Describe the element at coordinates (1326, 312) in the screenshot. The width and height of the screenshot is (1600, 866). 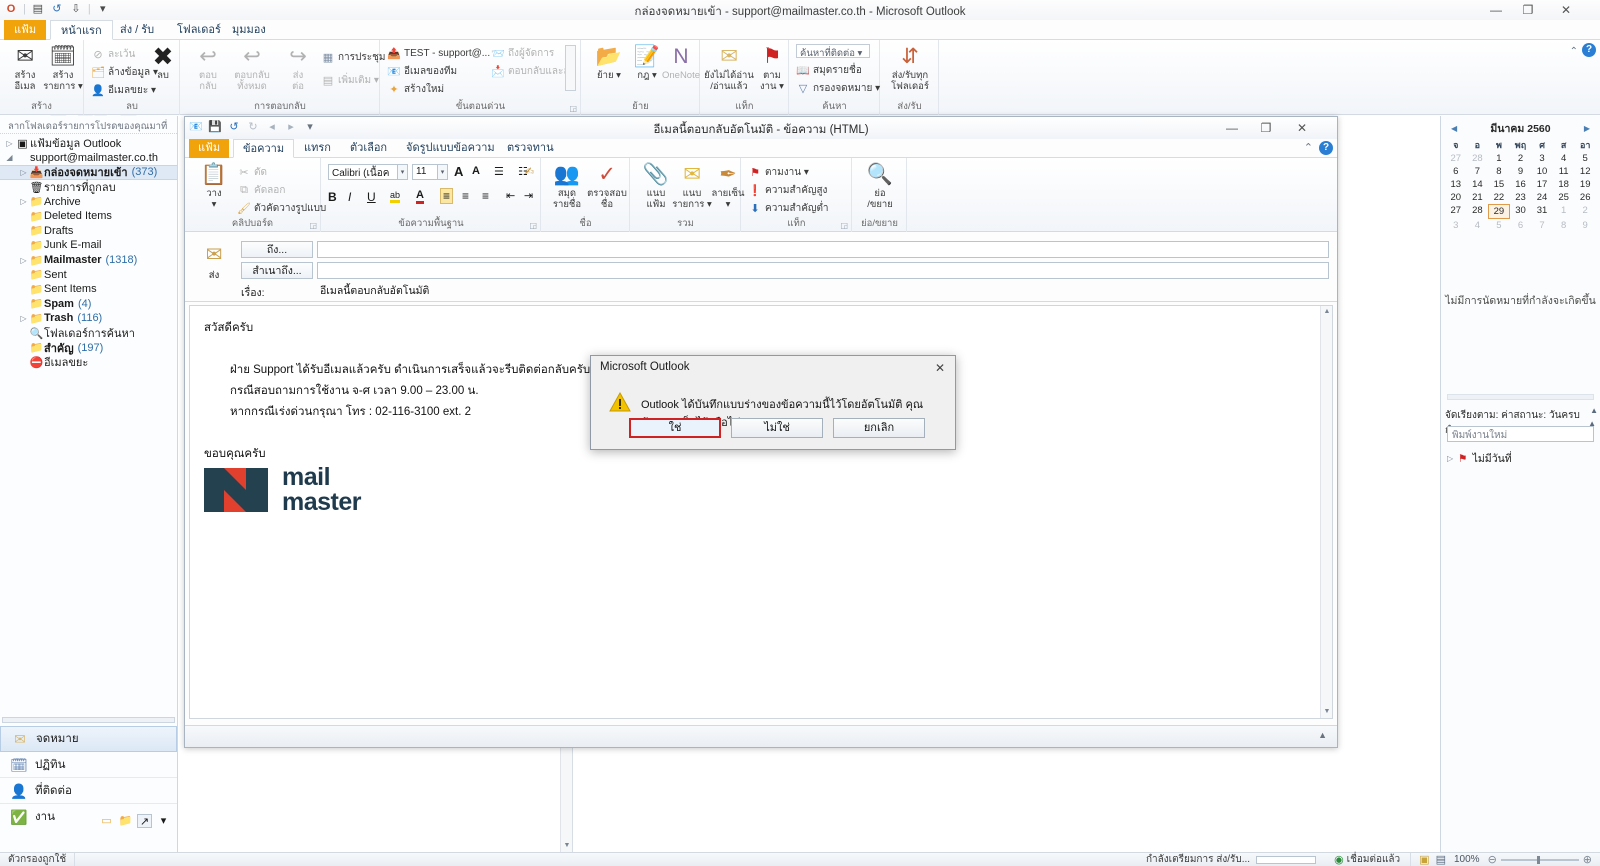
I see `body-scroll-up-arrow: ▲` at that location.